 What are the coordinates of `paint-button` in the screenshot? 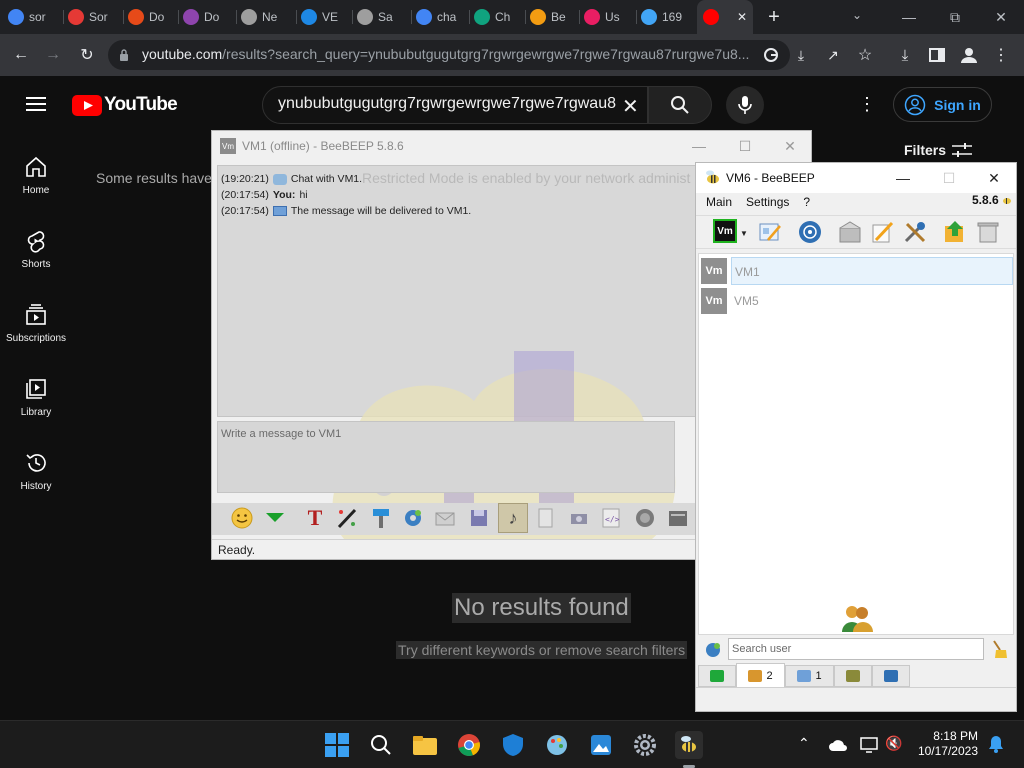 It's located at (557, 745).